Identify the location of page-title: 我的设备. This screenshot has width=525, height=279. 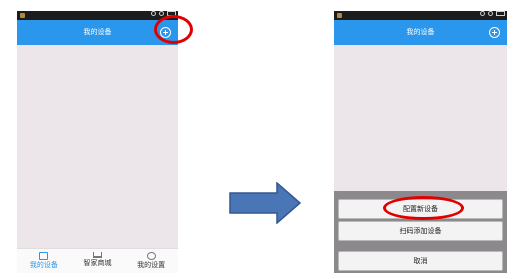
(420, 32).